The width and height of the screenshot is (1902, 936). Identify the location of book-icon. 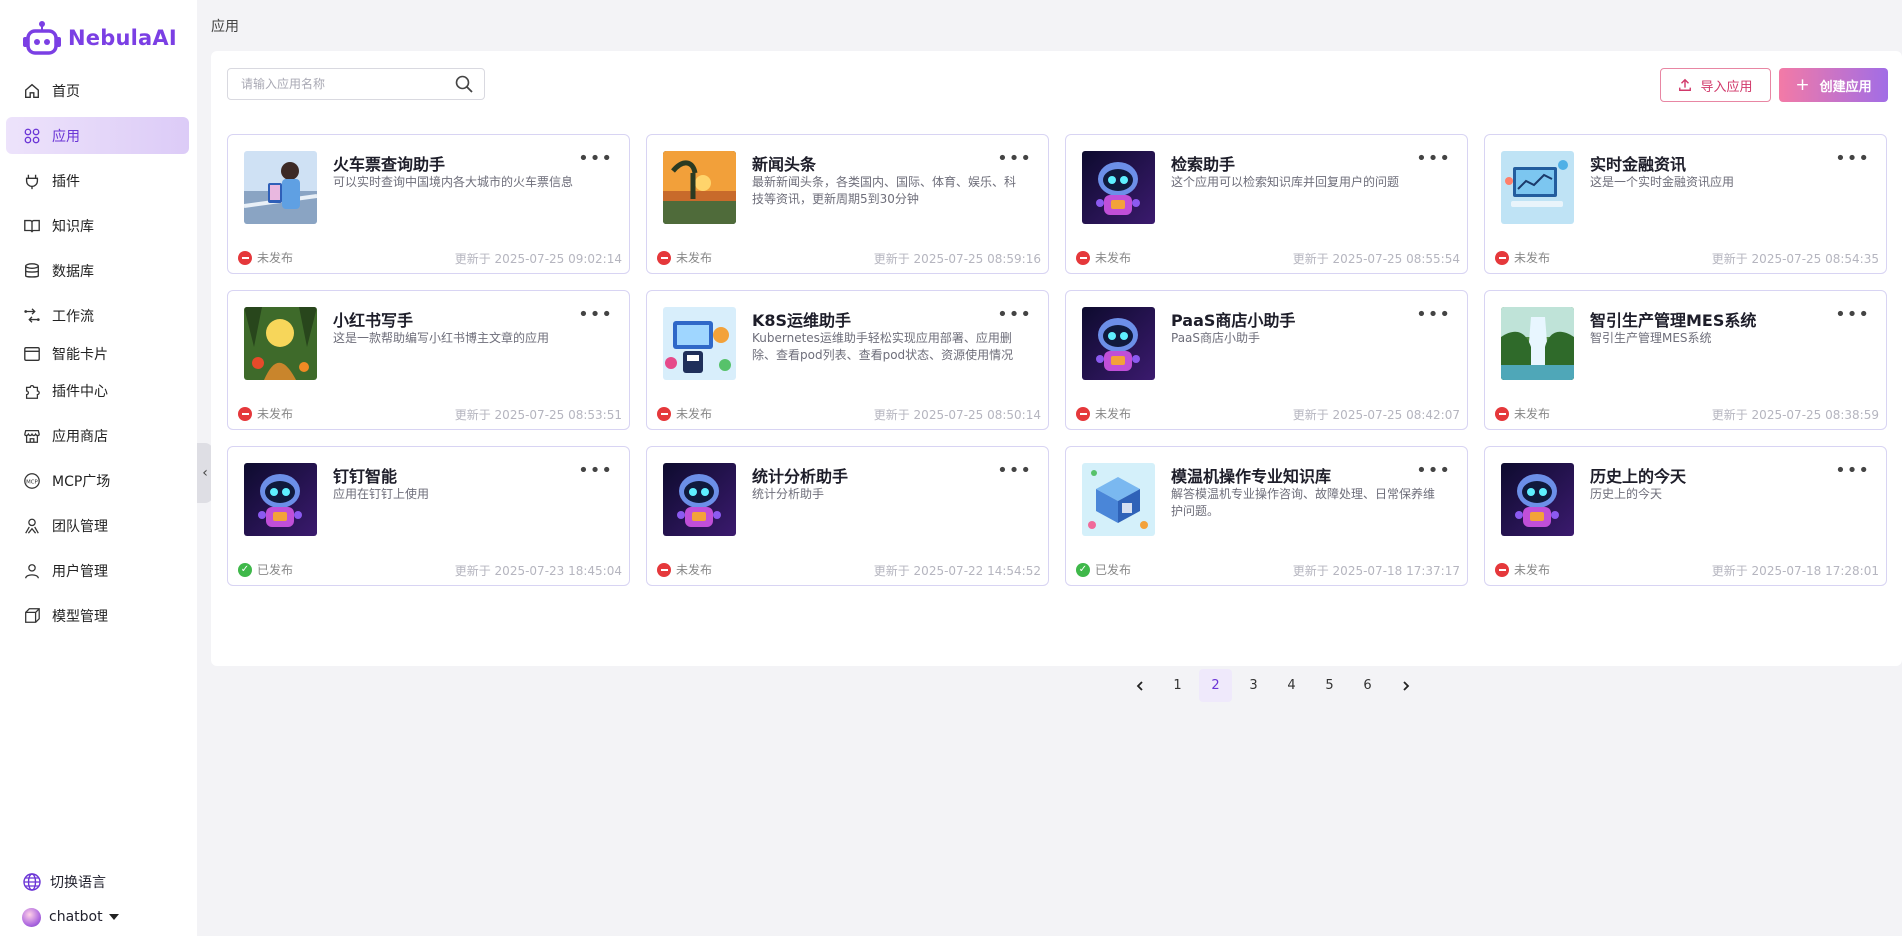
(32, 226).